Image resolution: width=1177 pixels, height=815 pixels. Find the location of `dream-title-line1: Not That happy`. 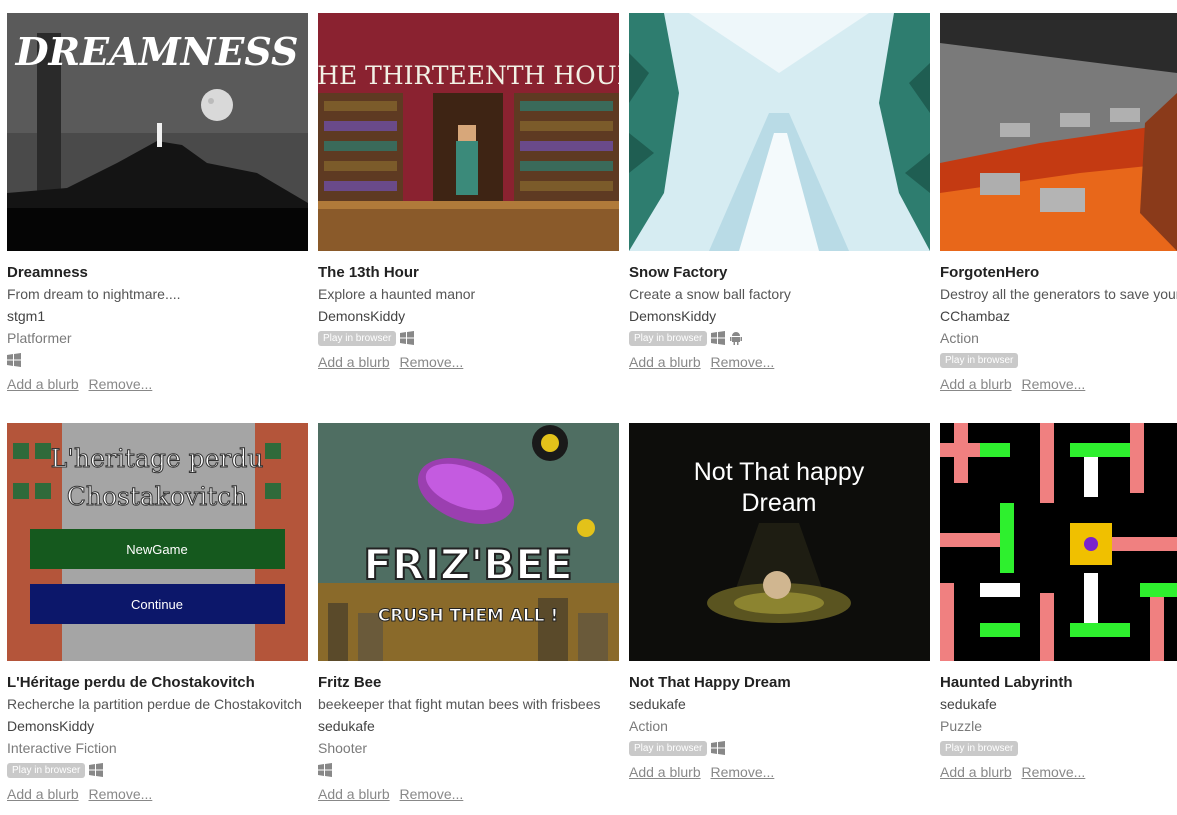

dream-title-line1: Not That happy is located at coordinates (779, 472).